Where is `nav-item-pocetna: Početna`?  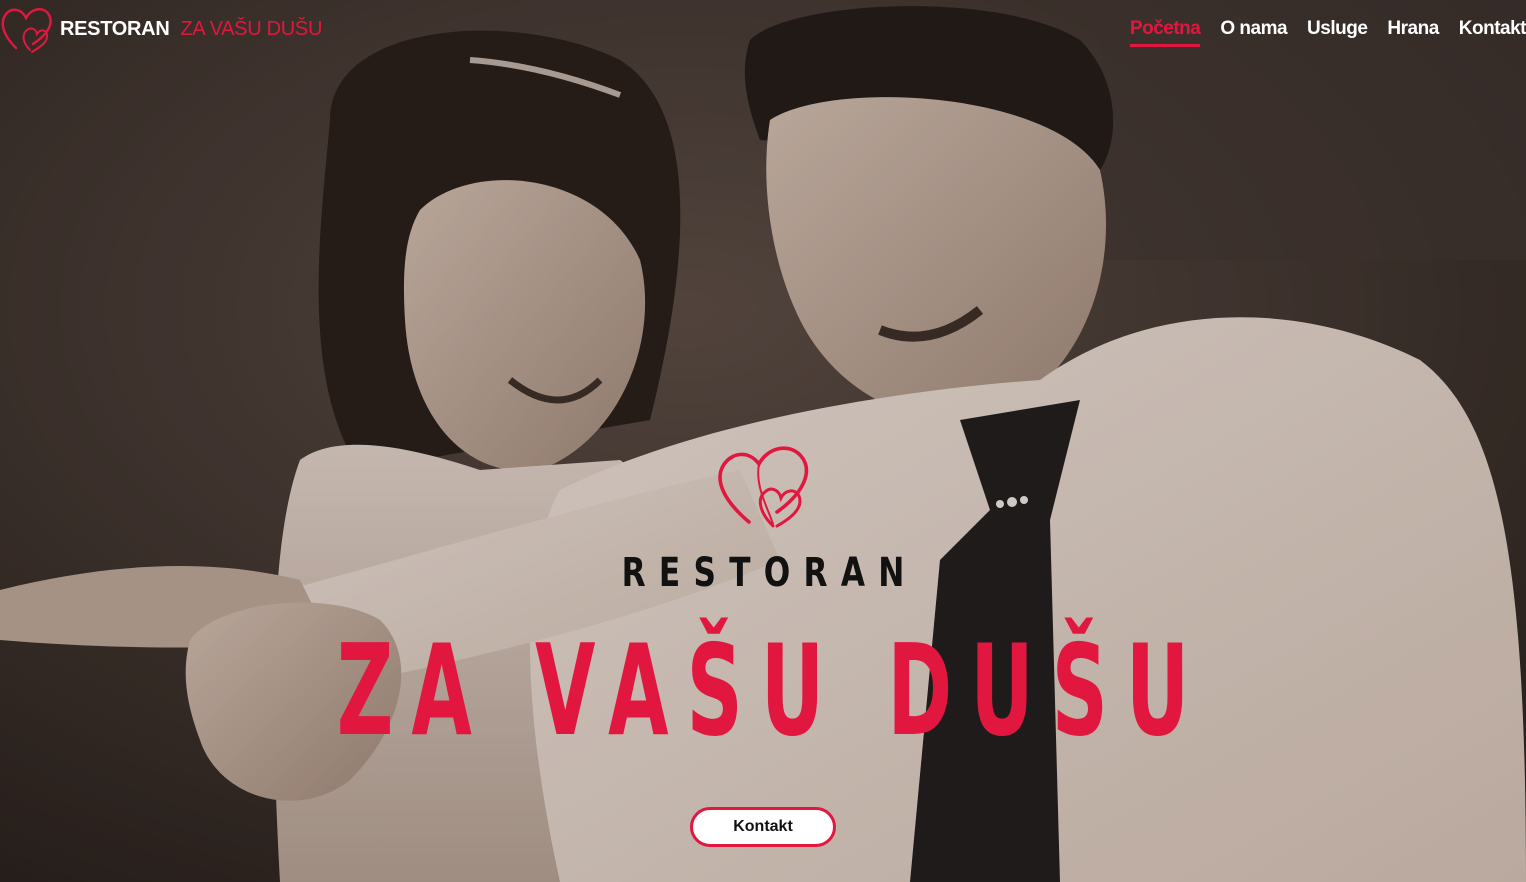
nav-item-pocetna: Početna is located at coordinates (1165, 32).